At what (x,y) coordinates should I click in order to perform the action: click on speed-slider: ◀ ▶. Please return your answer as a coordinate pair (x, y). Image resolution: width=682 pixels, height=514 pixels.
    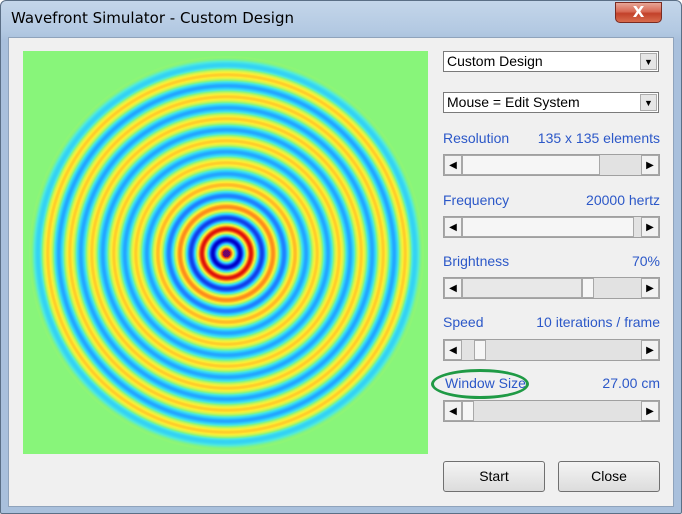
    Looking at the image, I should click on (551, 350).